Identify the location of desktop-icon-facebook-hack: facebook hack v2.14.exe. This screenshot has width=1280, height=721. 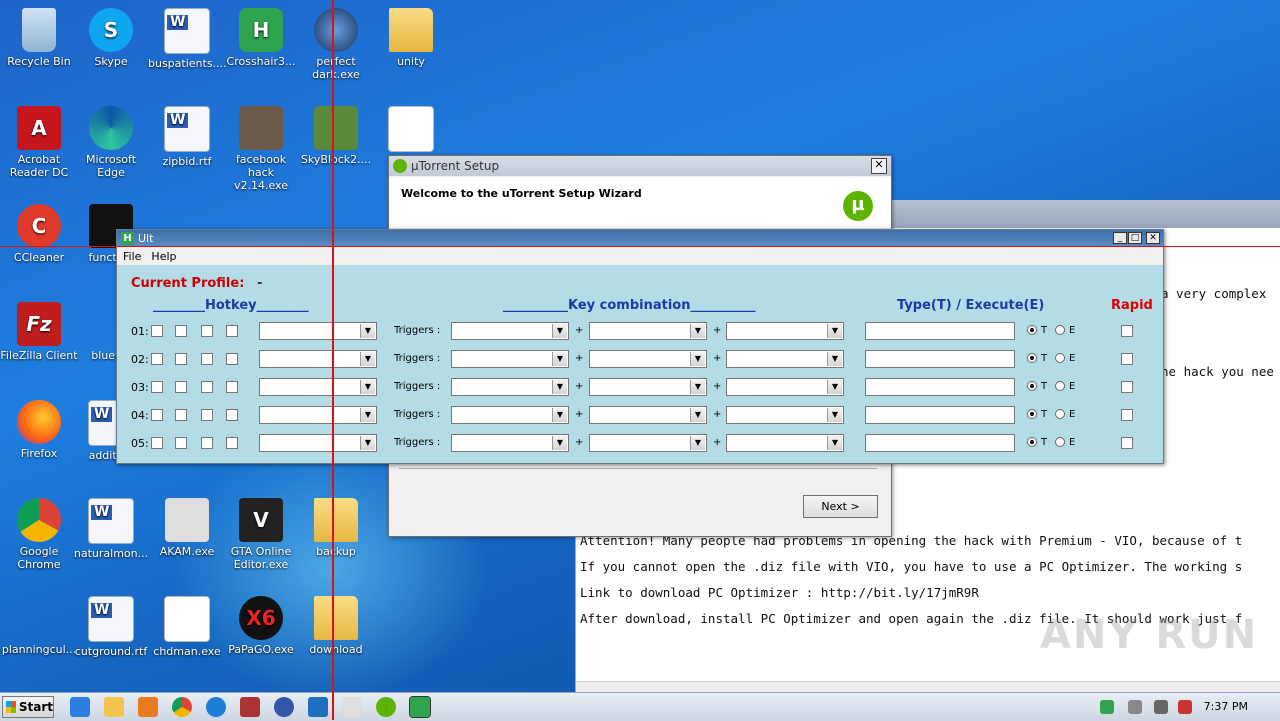
(261, 149).